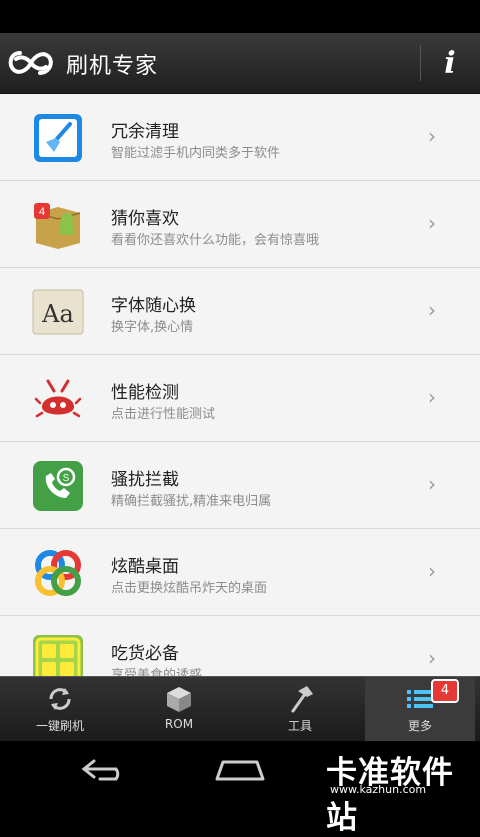 This screenshot has width=480, height=837. I want to click on list-item-redundancy-clean: 冗余清理 智能过滤手机内同类多于软件 ›, so click(240, 137).